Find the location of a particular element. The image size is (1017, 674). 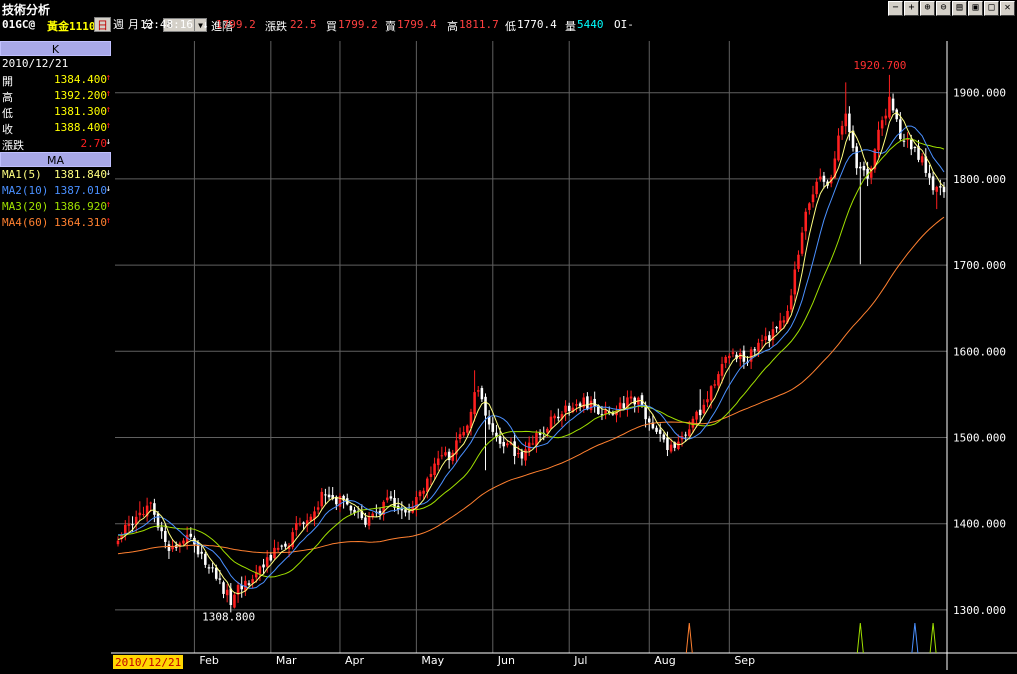

bid-label: 買 is located at coordinates (331, 26).